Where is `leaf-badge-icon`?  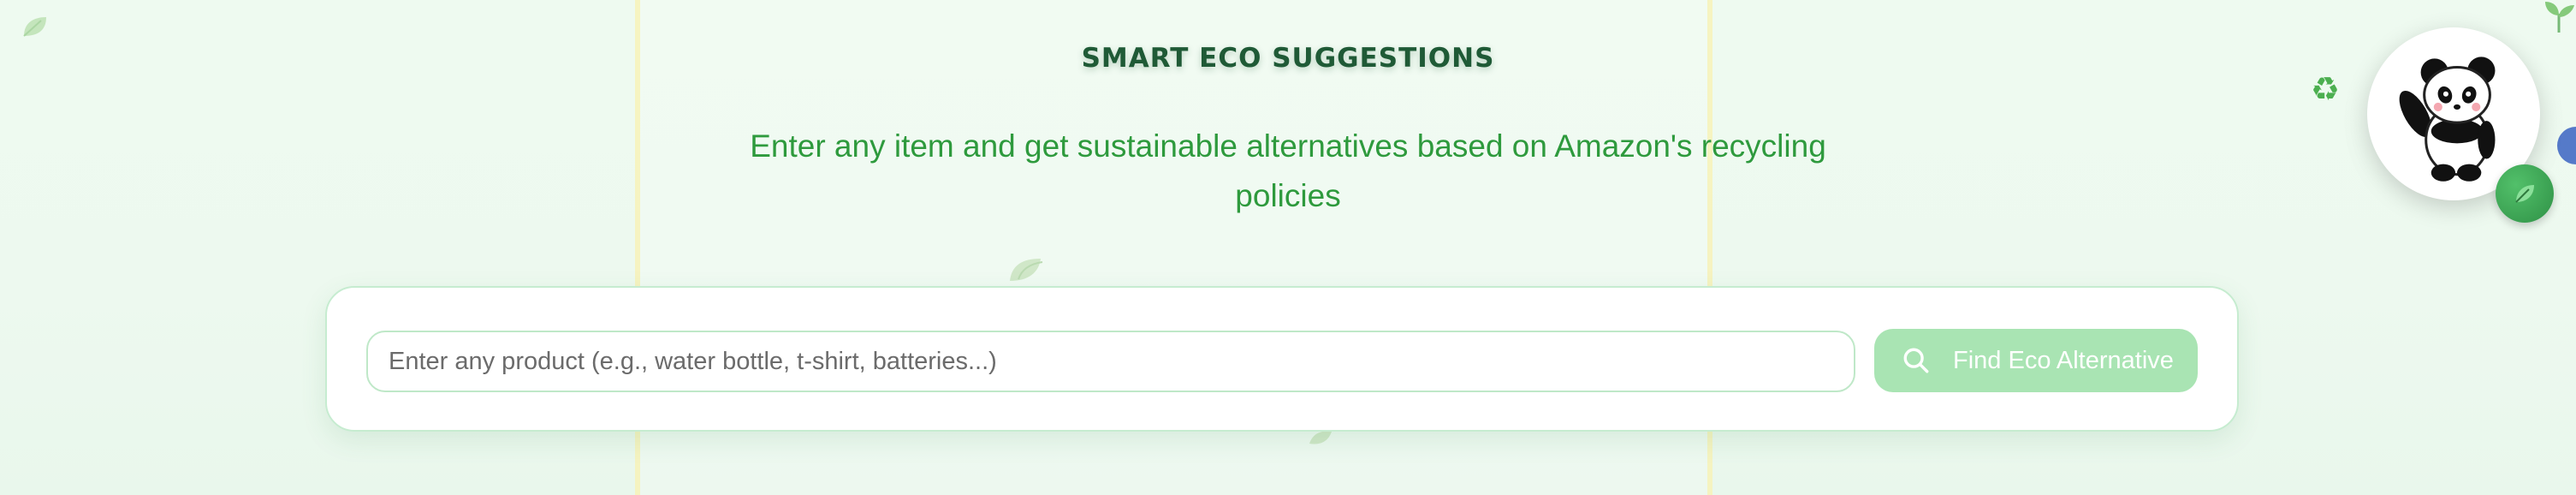
leaf-badge-icon is located at coordinates (2525, 193).